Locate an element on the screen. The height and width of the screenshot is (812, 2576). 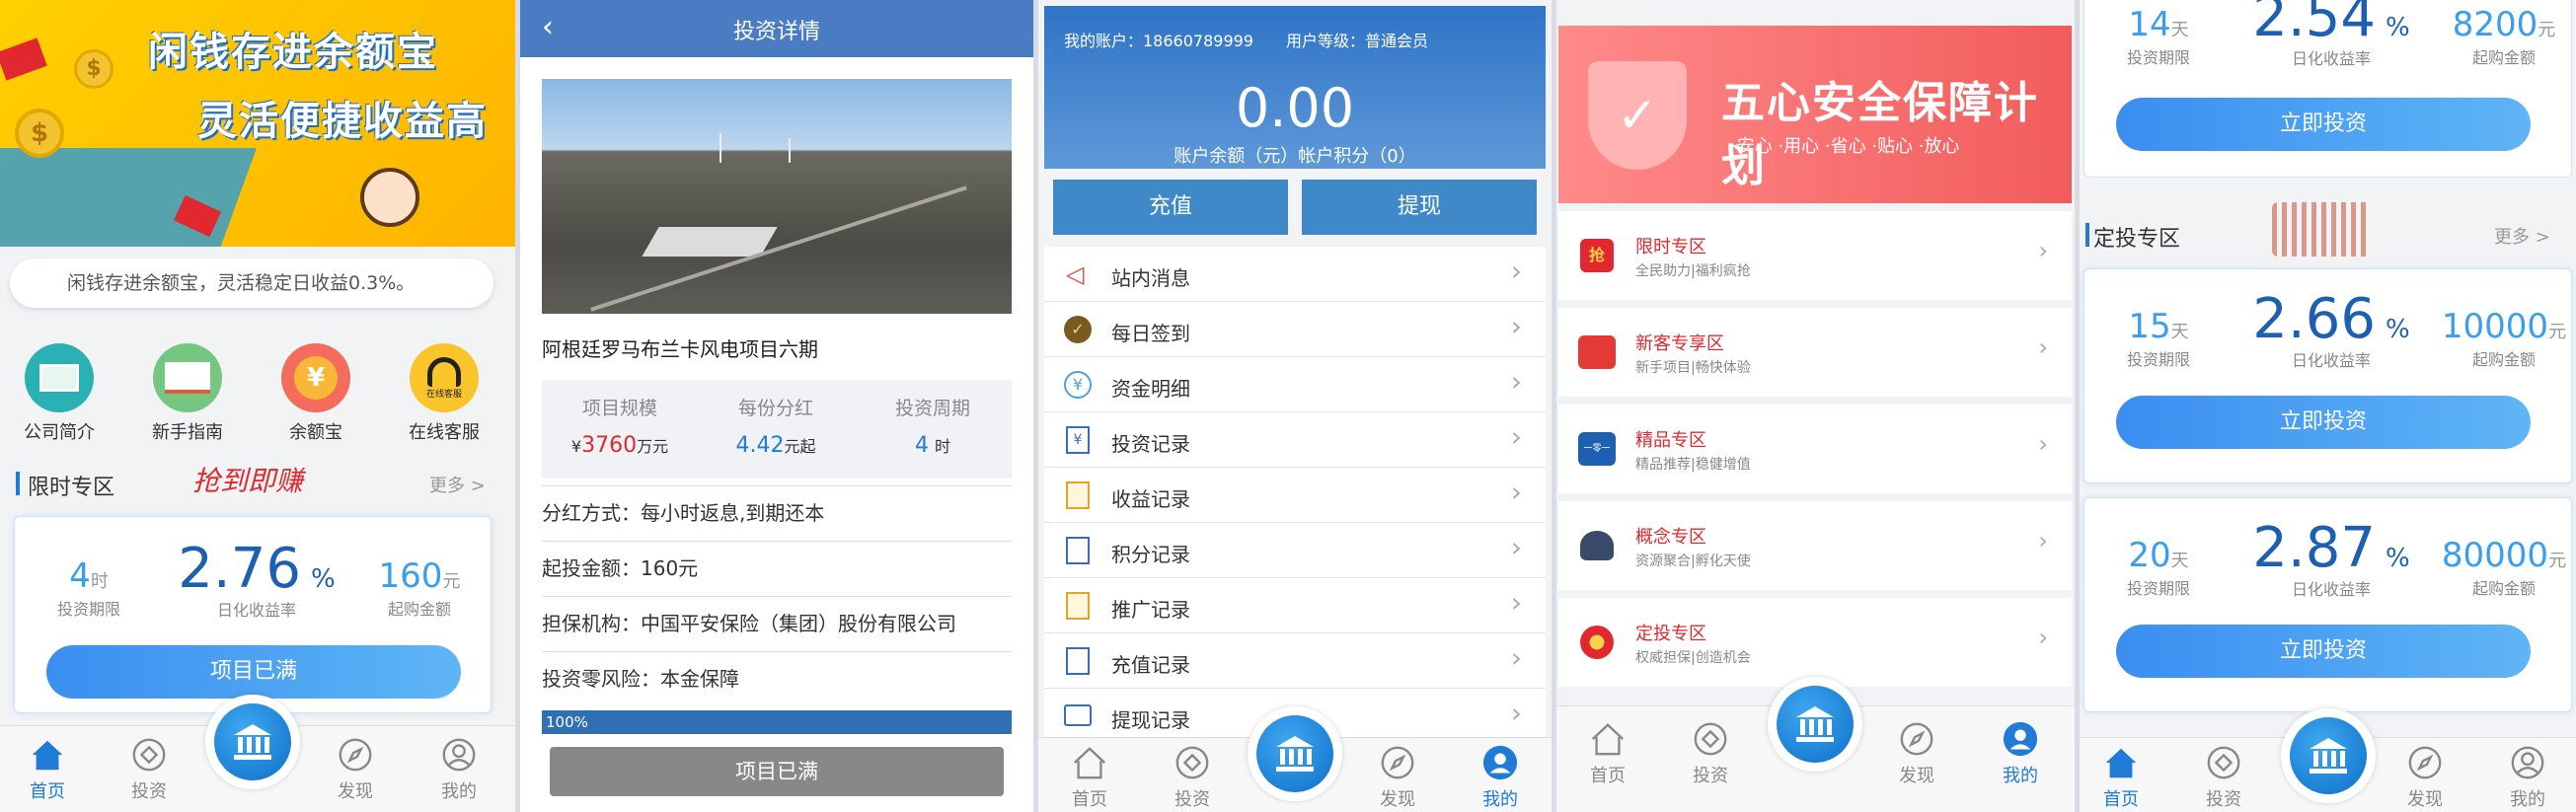
menu-item-funds: ¥ 资金明细 › is located at coordinates (1295, 385).